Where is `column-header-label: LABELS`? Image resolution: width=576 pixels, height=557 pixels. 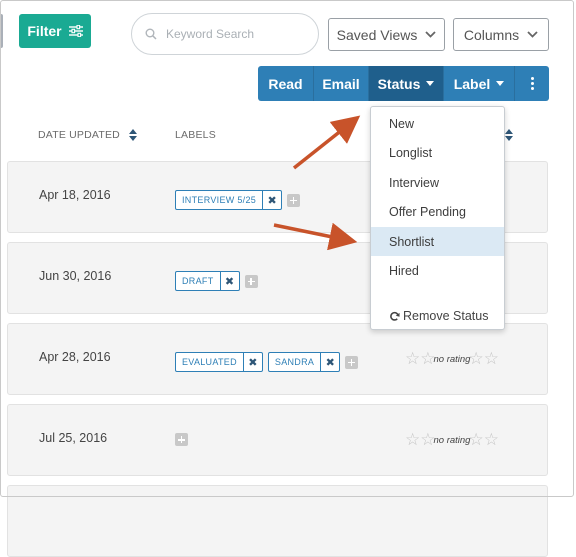
column-header-label: LABELS is located at coordinates (195, 135).